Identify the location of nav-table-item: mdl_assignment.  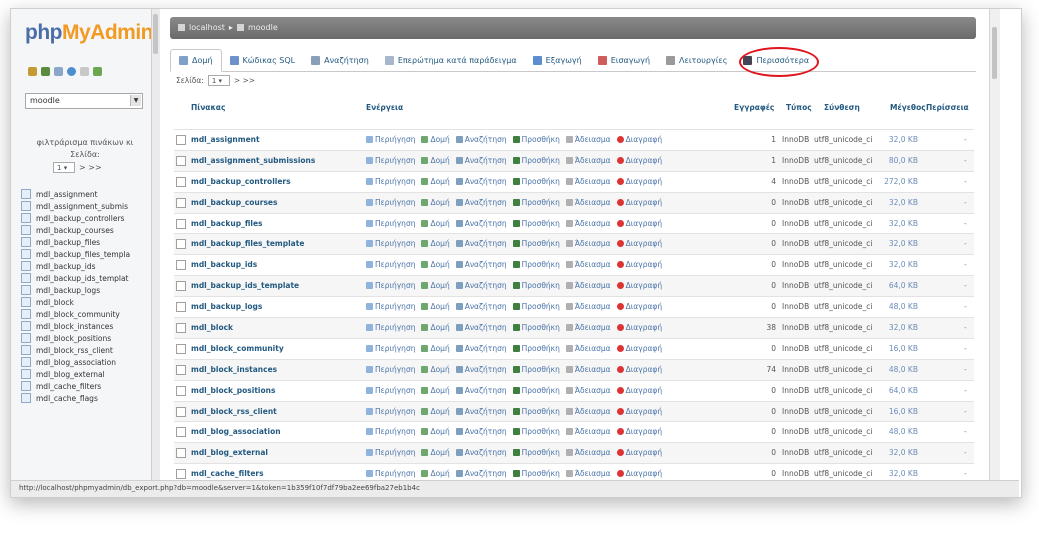
(86, 194).